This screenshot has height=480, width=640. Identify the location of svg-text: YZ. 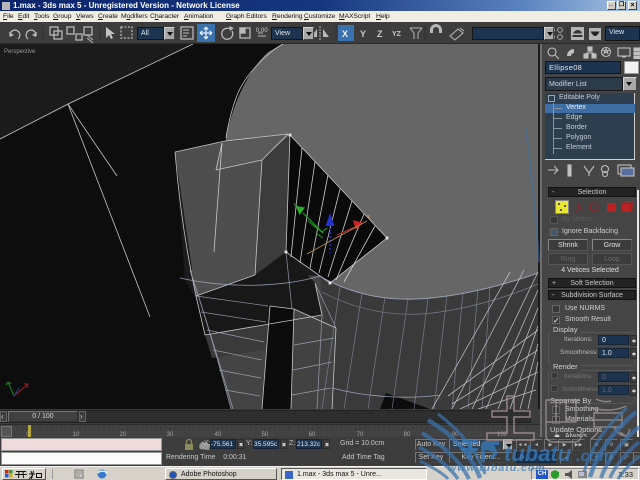
(397, 34).